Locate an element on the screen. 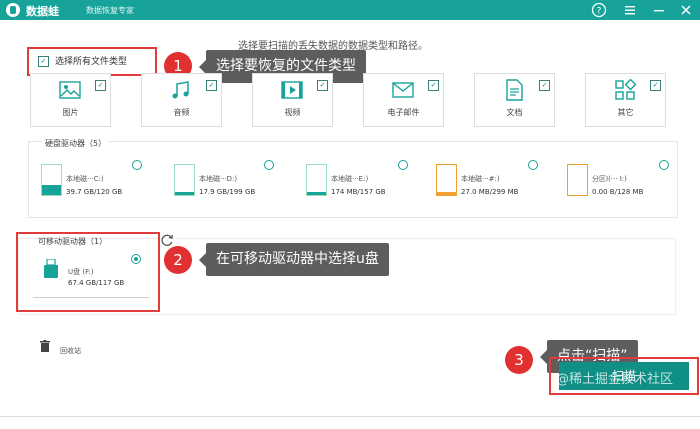 The image size is (700, 429). drive-c: 本地磁···C:) 39.7 GB/120 GB is located at coordinates (93, 182).